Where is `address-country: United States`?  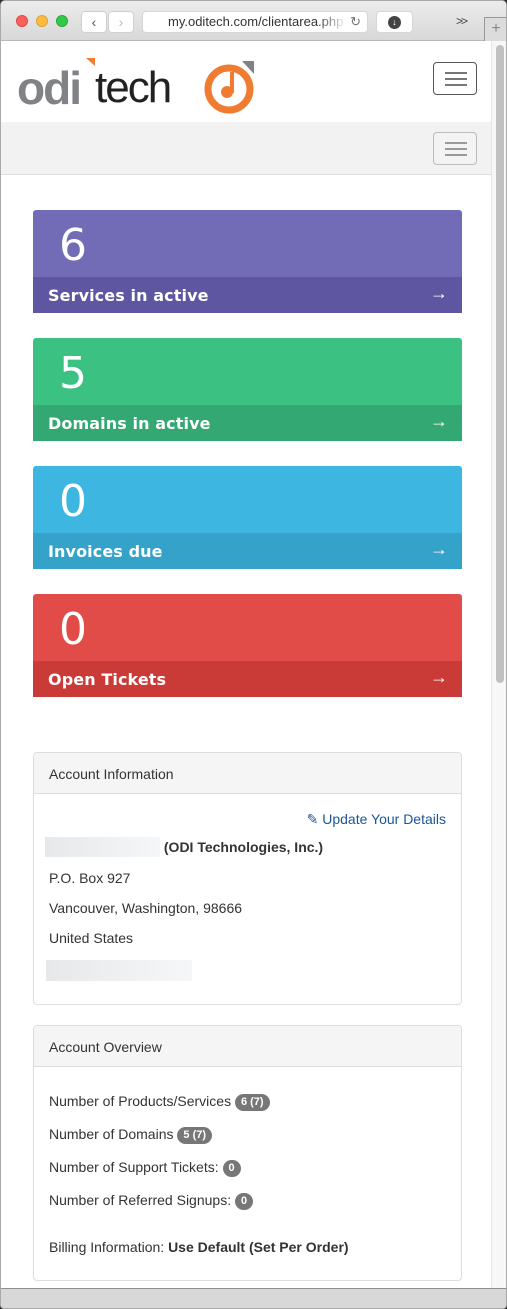 address-country: United States is located at coordinates (91, 938).